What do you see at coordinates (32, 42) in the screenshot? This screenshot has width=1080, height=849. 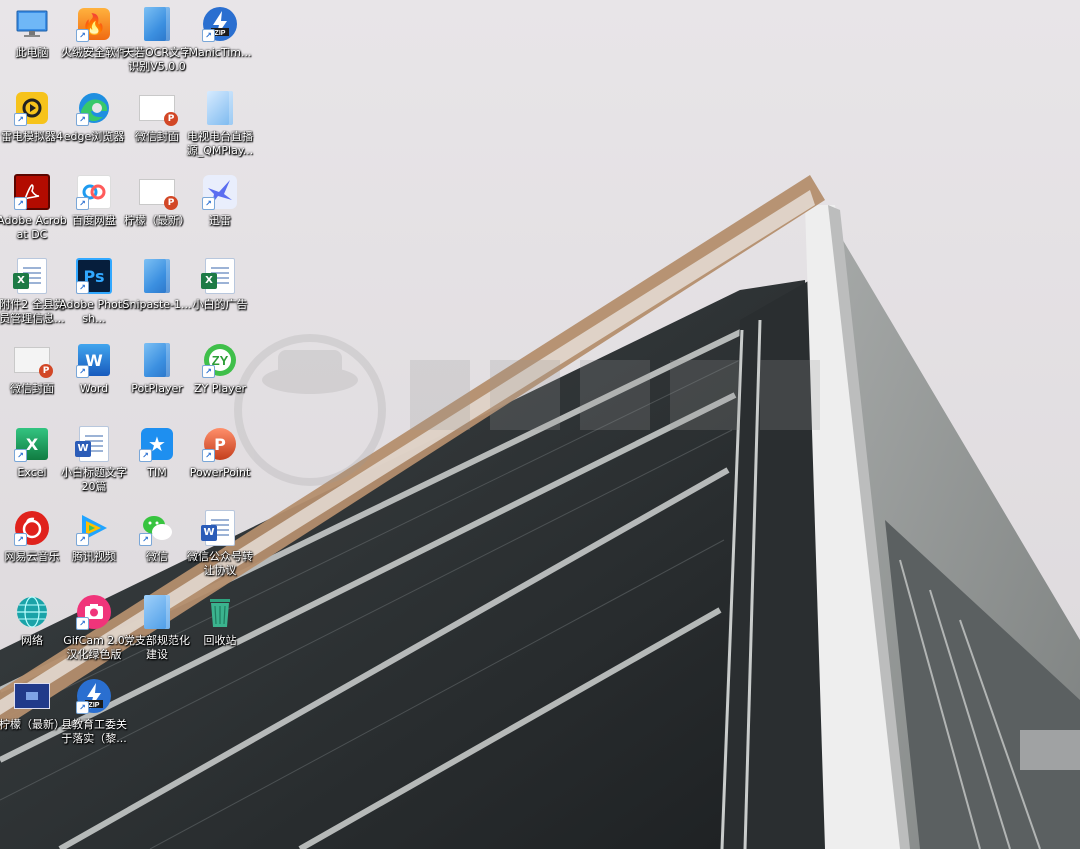 I see `desktop-icon-monitor-0: 此电脑` at bounding box center [32, 42].